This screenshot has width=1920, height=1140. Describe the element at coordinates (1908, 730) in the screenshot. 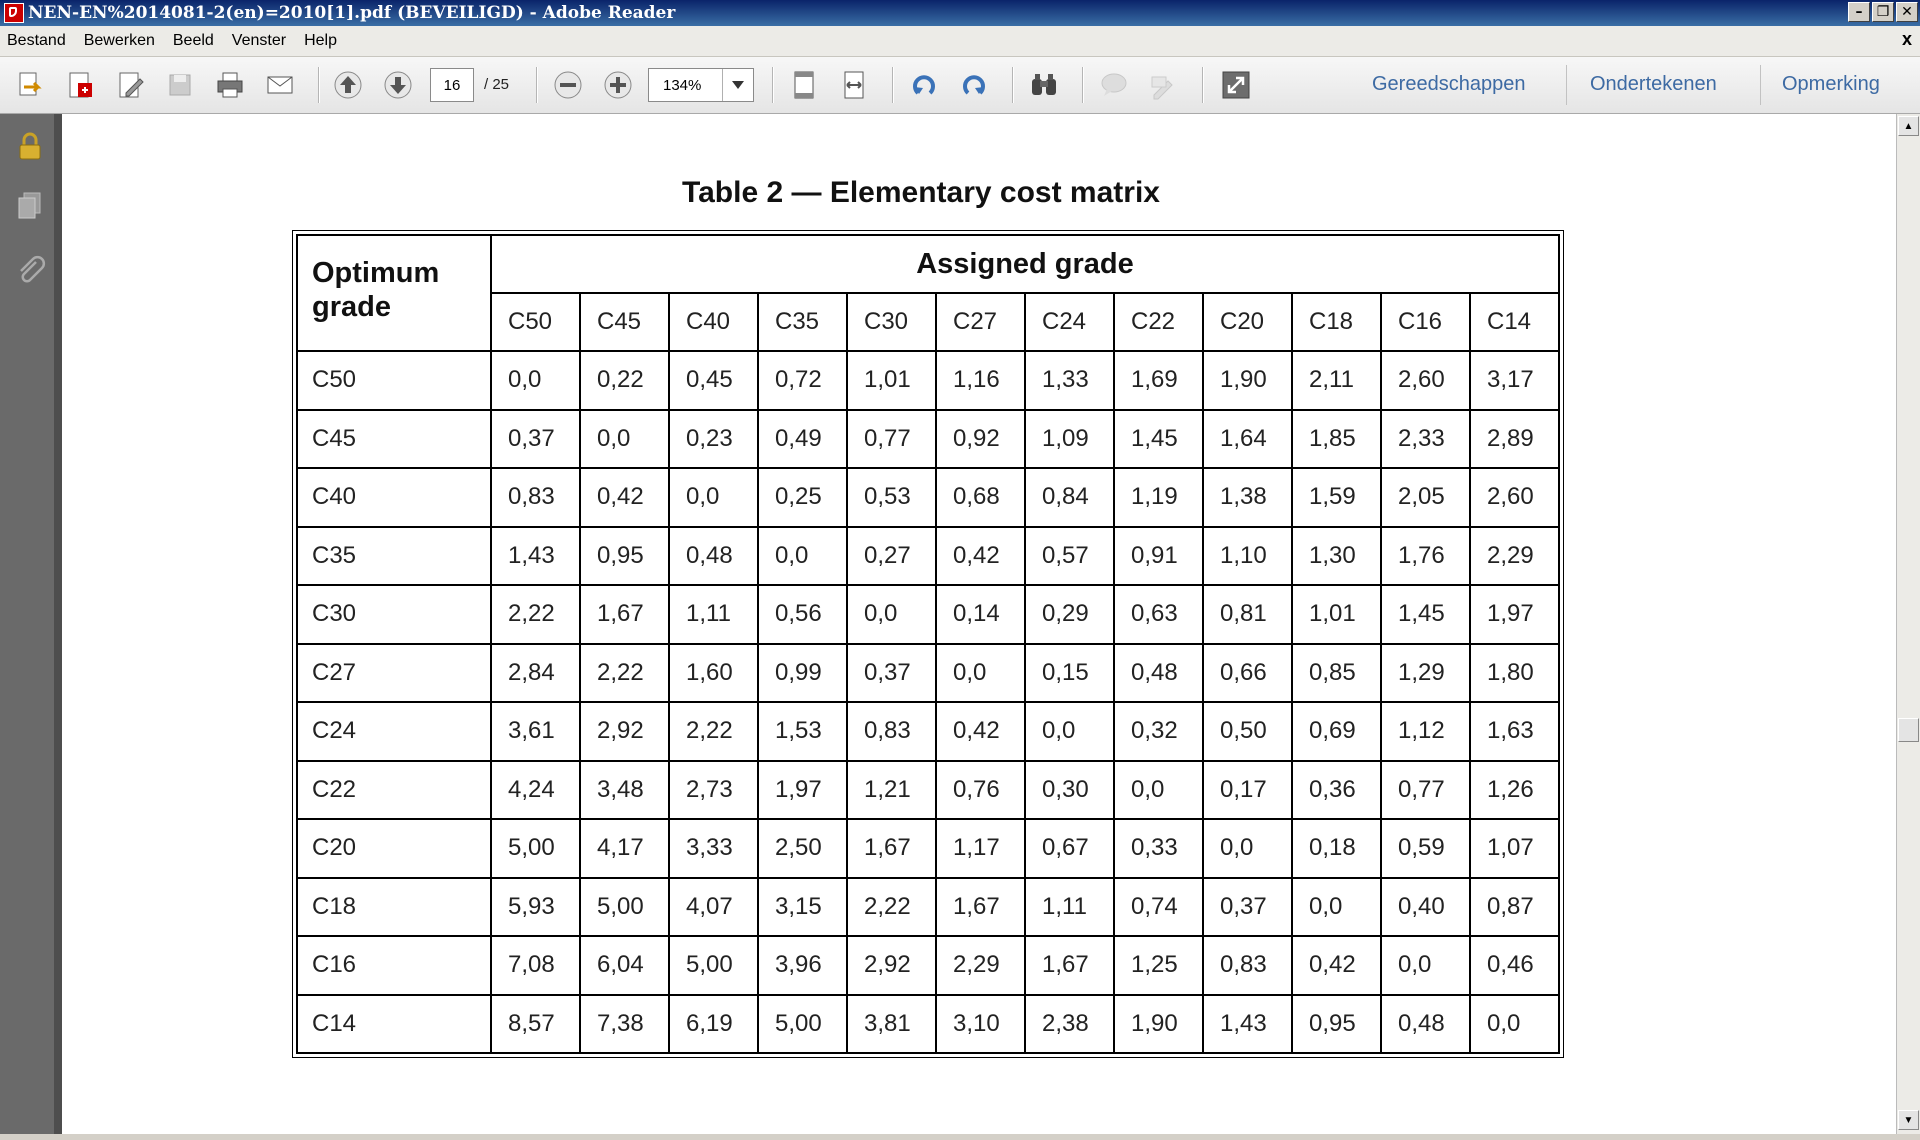

I see `scrollbar-thumb` at that location.